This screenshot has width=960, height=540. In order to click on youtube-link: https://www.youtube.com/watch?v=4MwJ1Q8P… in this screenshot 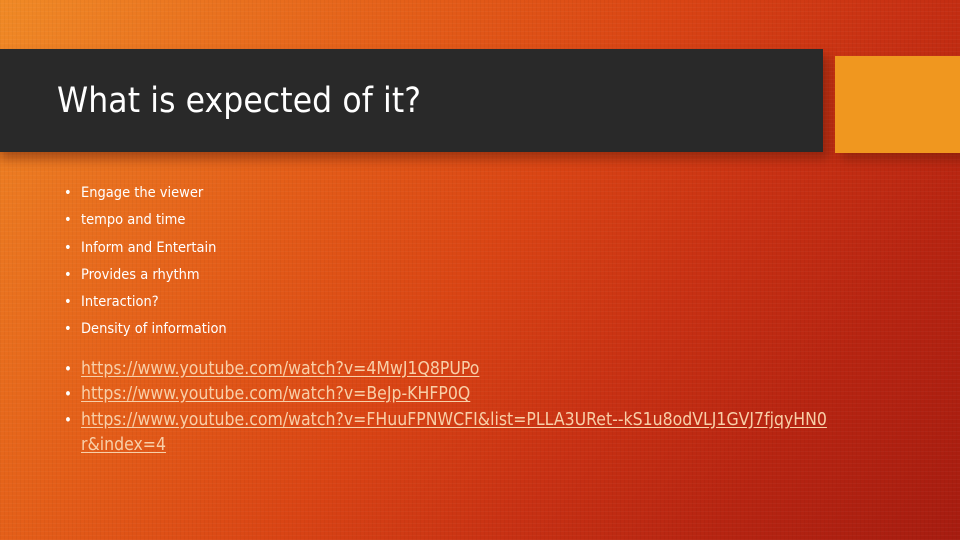, I will do `click(280, 369)`.